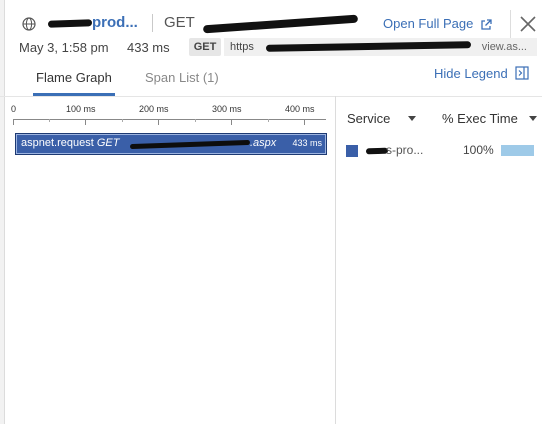  Describe the element at coordinates (108, 143) in the screenshot. I see `span-method: GET` at that location.